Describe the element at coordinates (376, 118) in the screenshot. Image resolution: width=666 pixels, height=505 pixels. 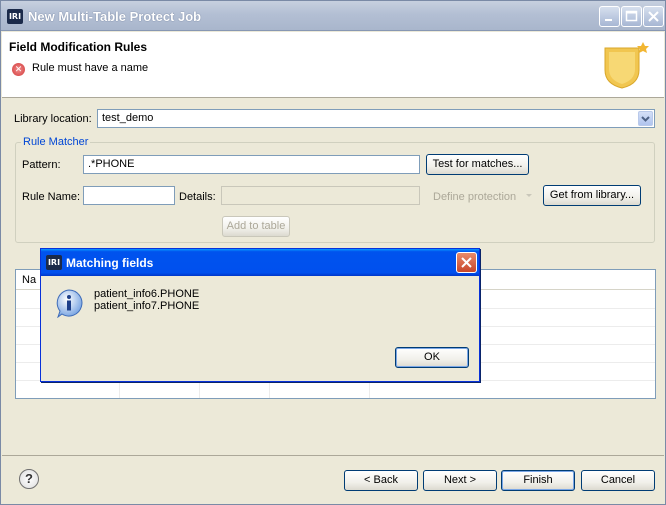
I see `library-location-combo: test_demo` at that location.